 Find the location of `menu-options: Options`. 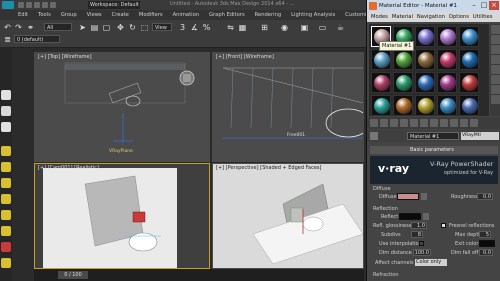

menu-options: Options is located at coordinates (459, 17).